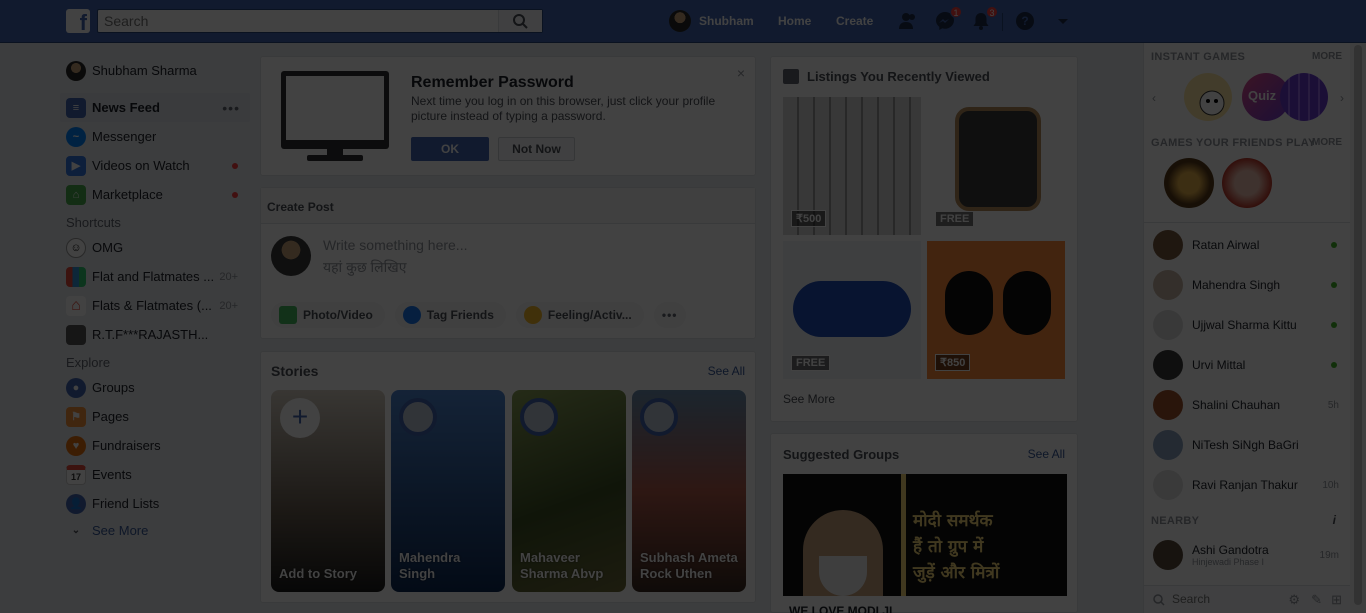 The height and width of the screenshot is (613, 1366). I want to click on chat-contact: Mahendra Singh, so click(1248, 285).